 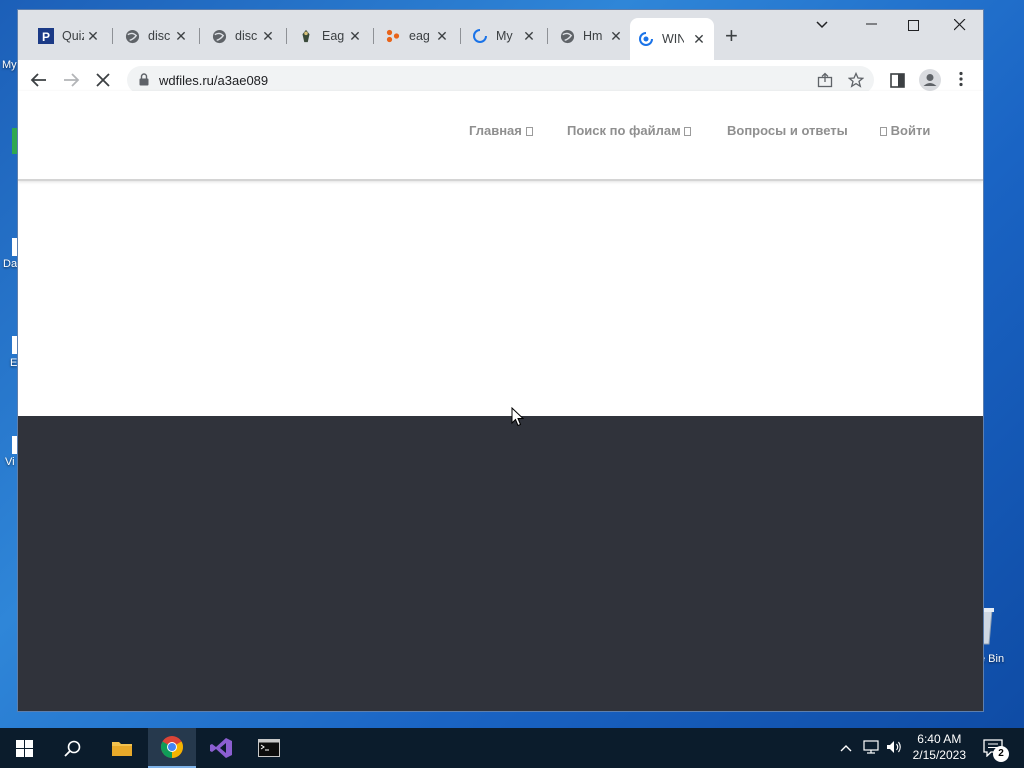 What do you see at coordinates (172, 748) in the screenshot?
I see `chrome-taskbar-icon` at bounding box center [172, 748].